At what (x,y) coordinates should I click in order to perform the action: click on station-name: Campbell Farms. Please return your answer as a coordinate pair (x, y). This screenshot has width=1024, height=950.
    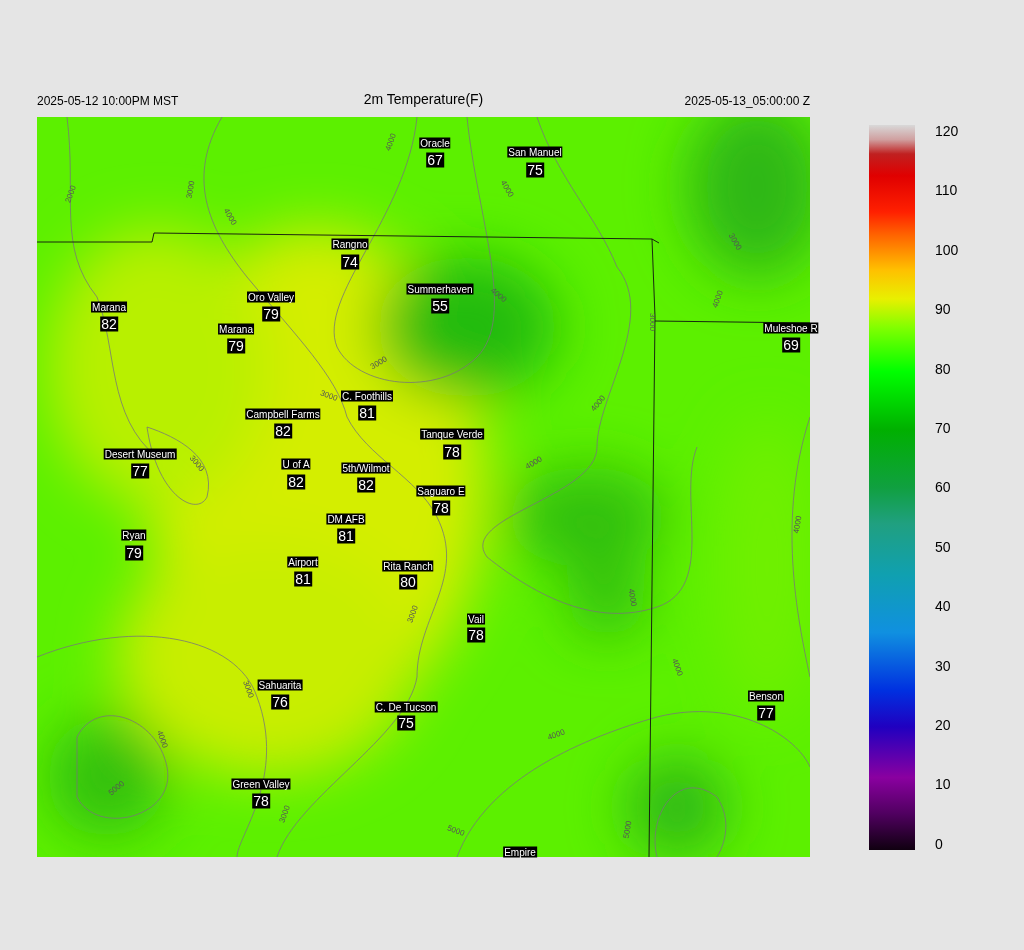
    Looking at the image, I should click on (283, 414).